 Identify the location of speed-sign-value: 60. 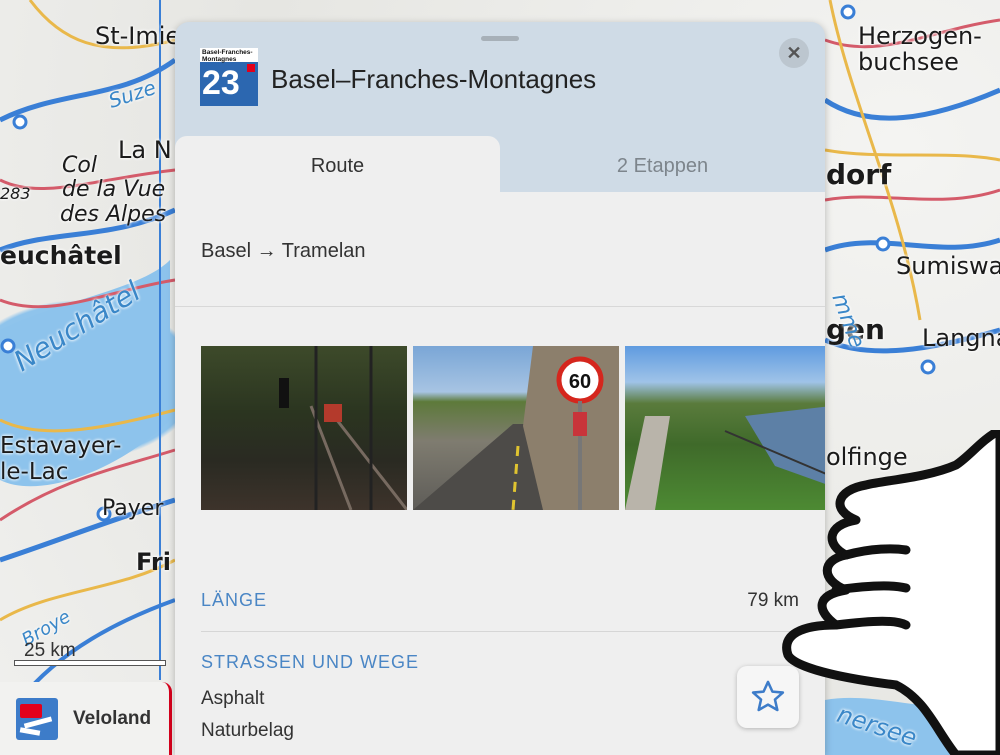
(580, 382).